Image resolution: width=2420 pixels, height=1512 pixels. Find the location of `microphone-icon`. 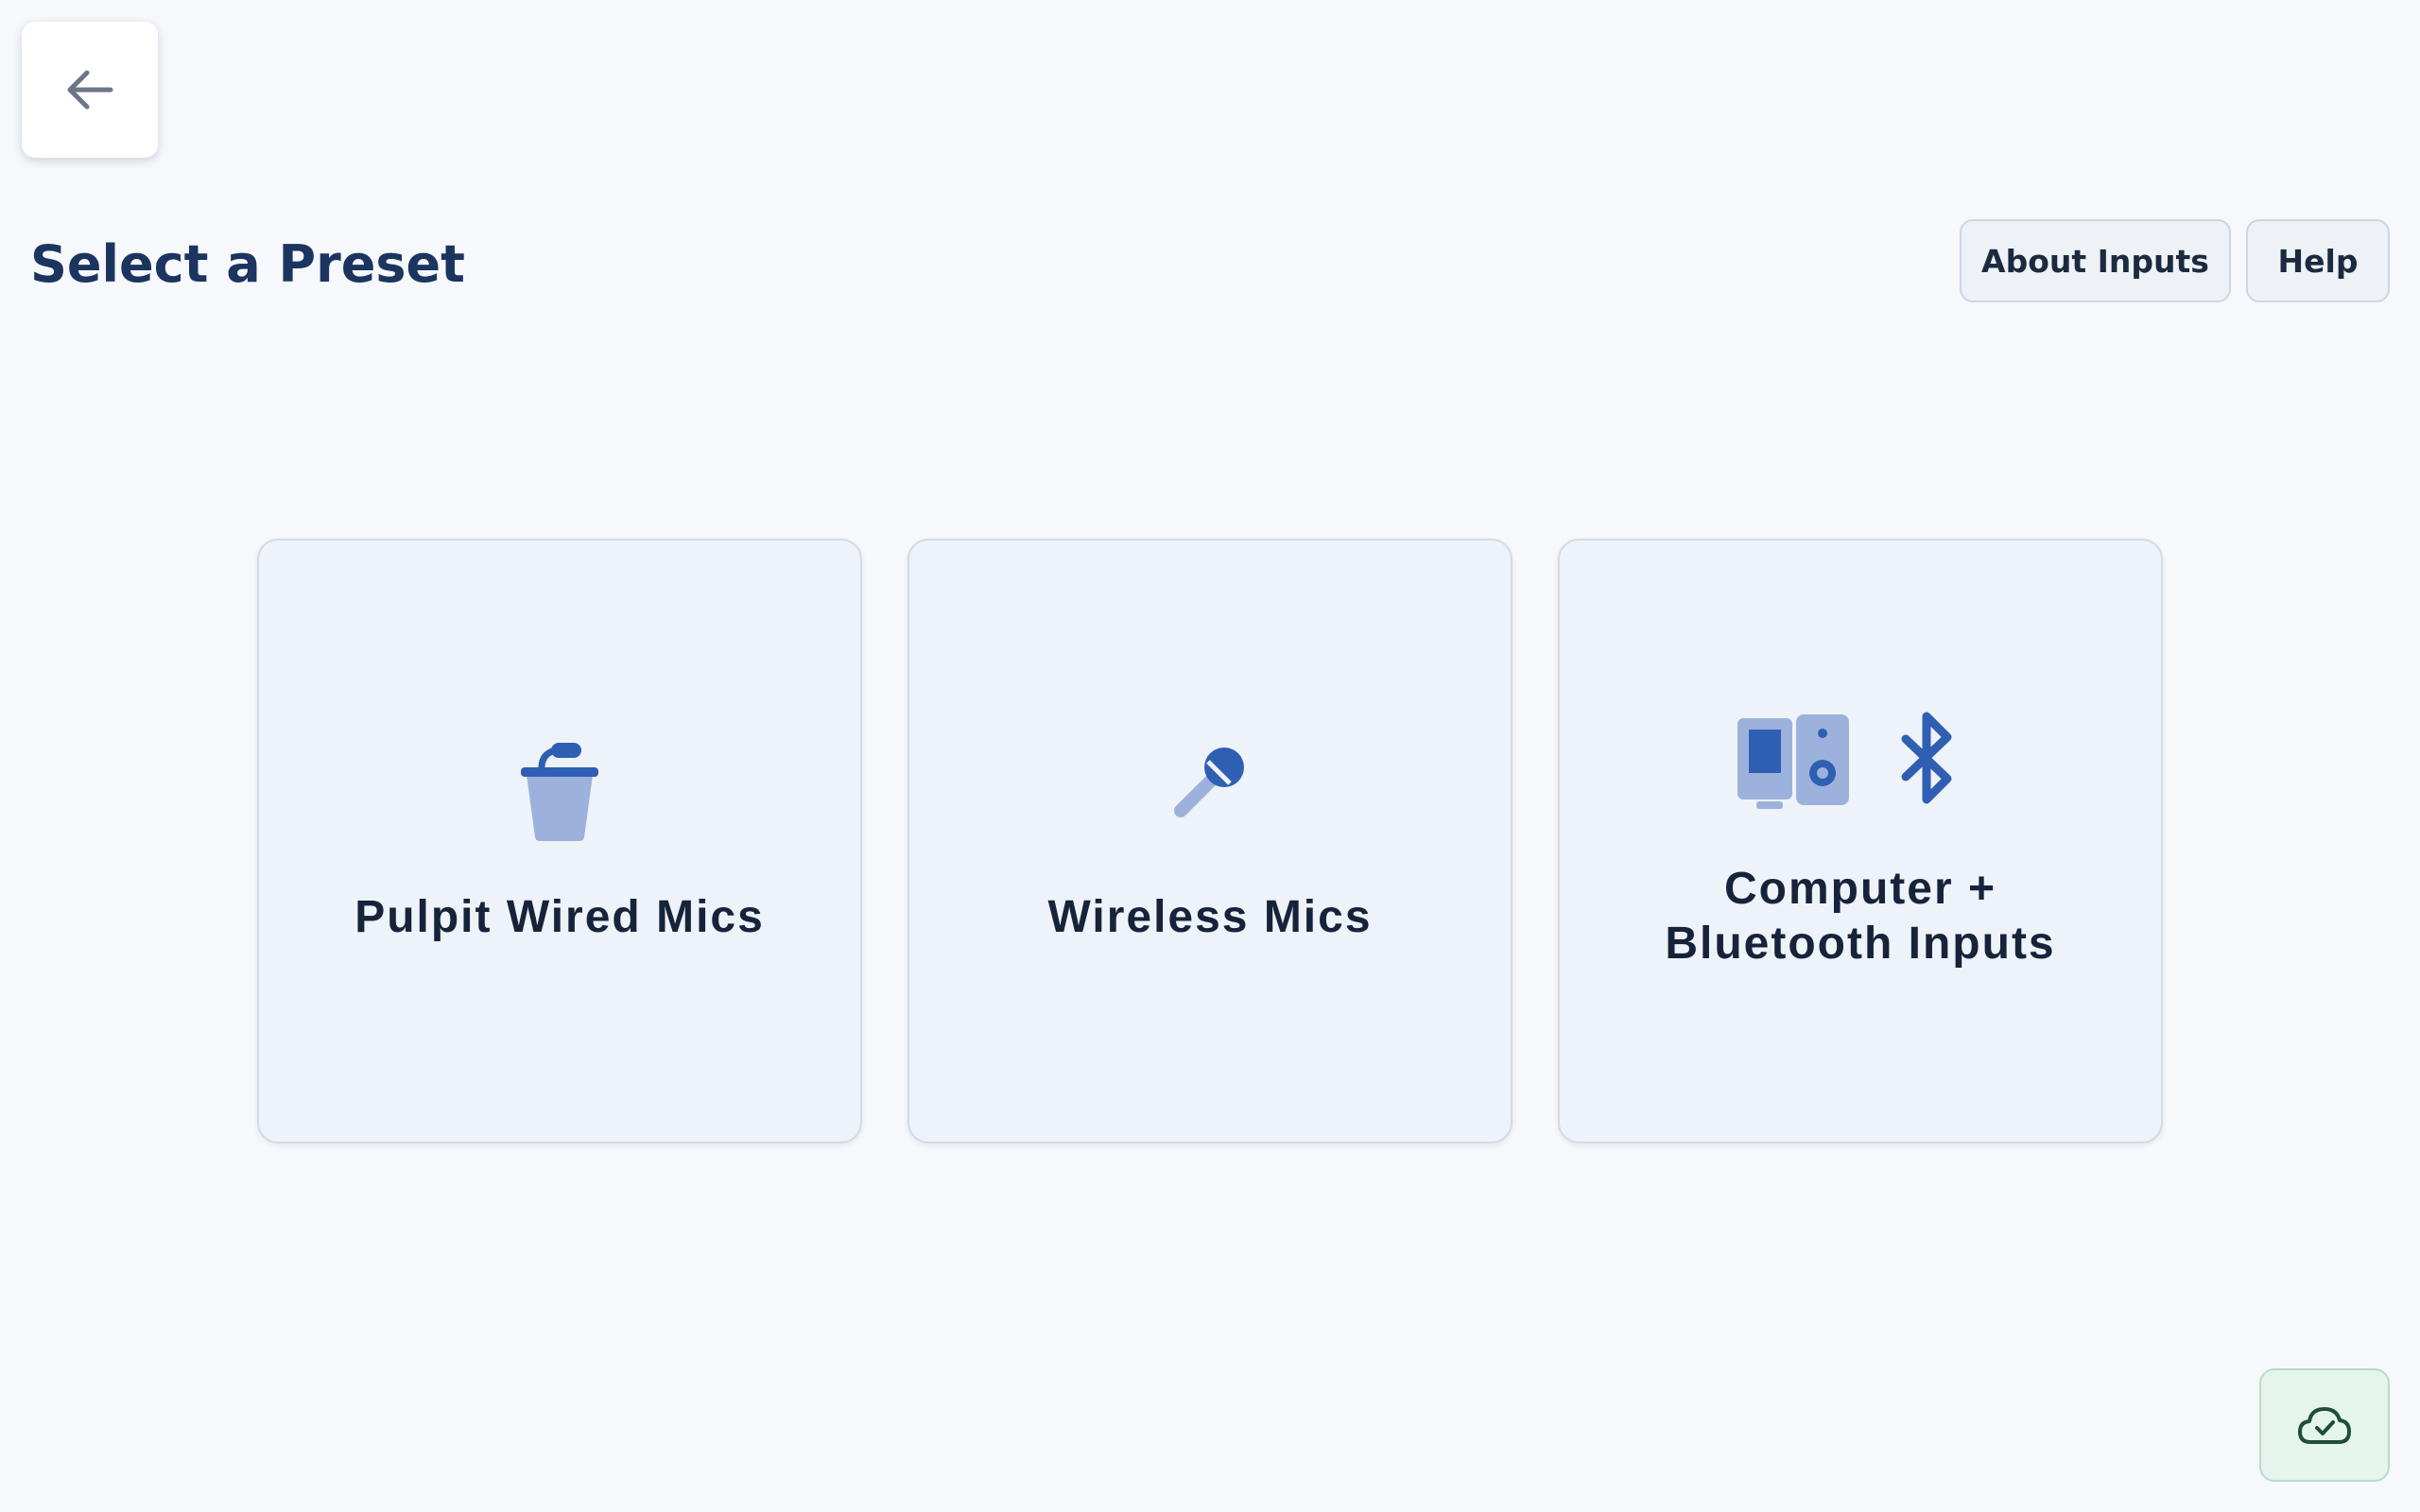

microphone-icon is located at coordinates (1209, 782).